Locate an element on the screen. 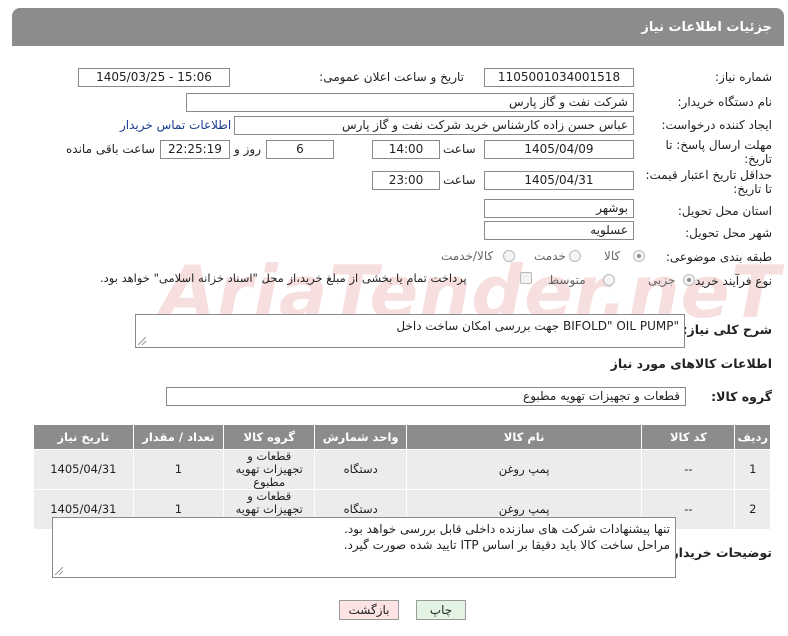 The height and width of the screenshot is (636, 788). col-name: نام کالا is located at coordinates (524, 437).